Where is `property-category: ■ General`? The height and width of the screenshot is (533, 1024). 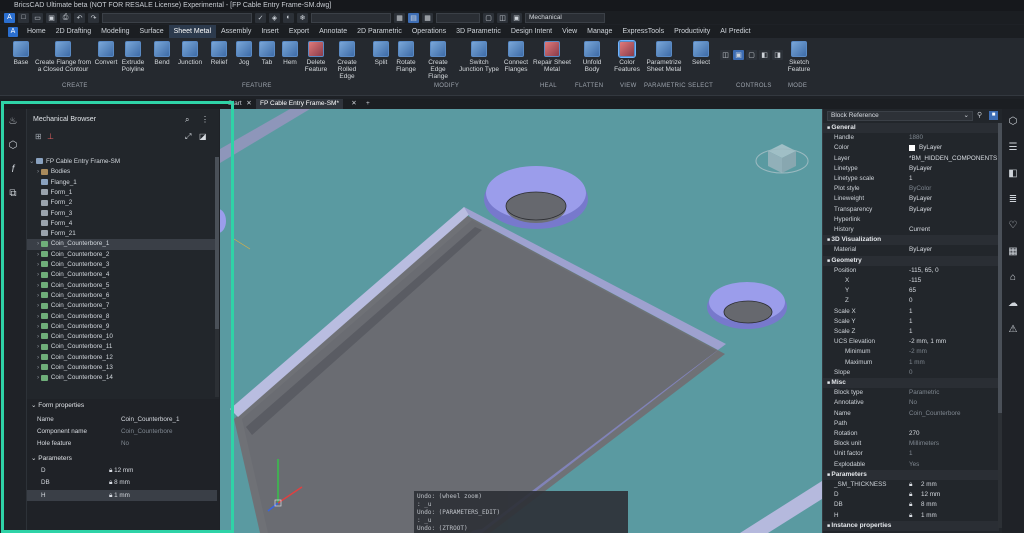
property-category: ■ General is located at coordinates (911, 128).